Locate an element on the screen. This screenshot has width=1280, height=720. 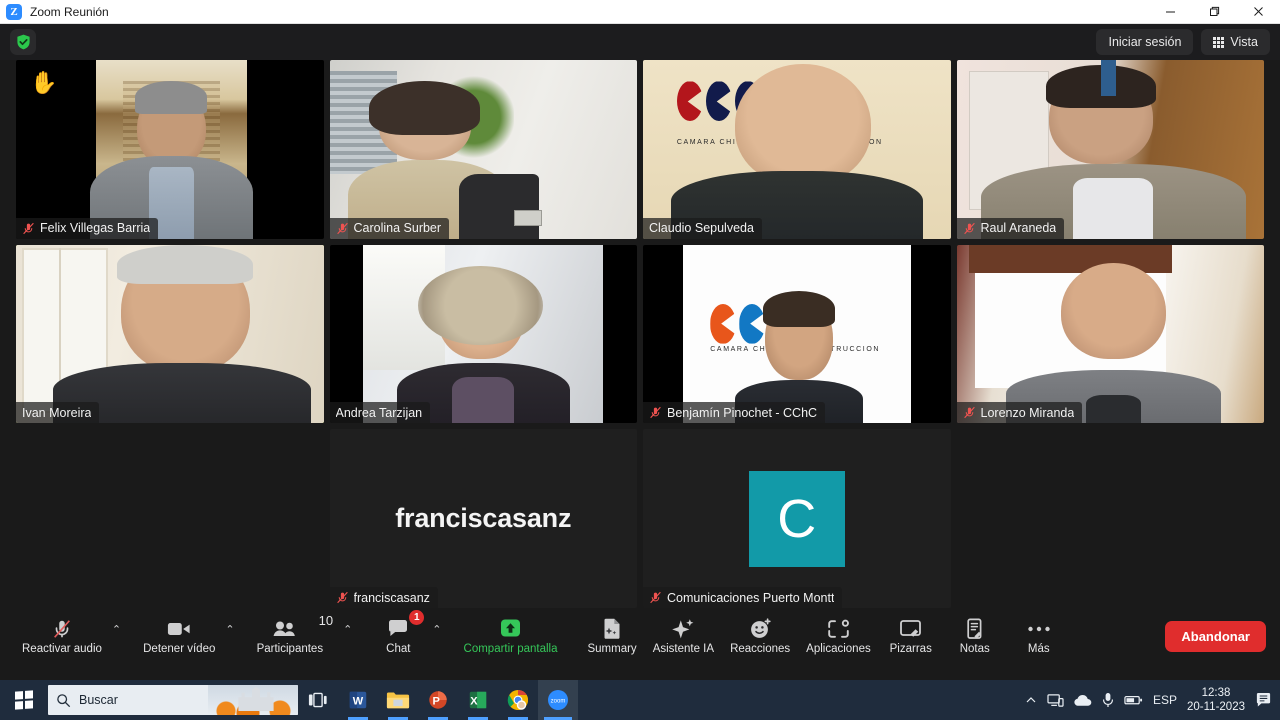
clock: 12:38 20-11-2023 is located at coordinates (1216, 700).